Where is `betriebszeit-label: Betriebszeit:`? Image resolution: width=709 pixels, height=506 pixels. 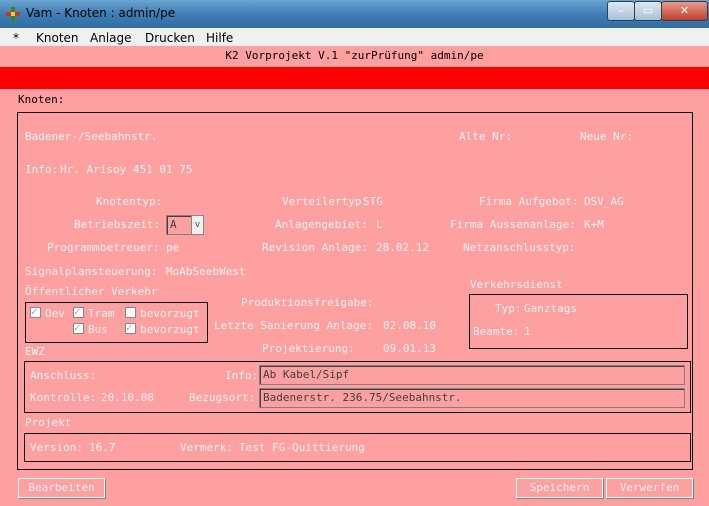
betriebszeit-label: Betriebszeit: is located at coordinates (117, 224).